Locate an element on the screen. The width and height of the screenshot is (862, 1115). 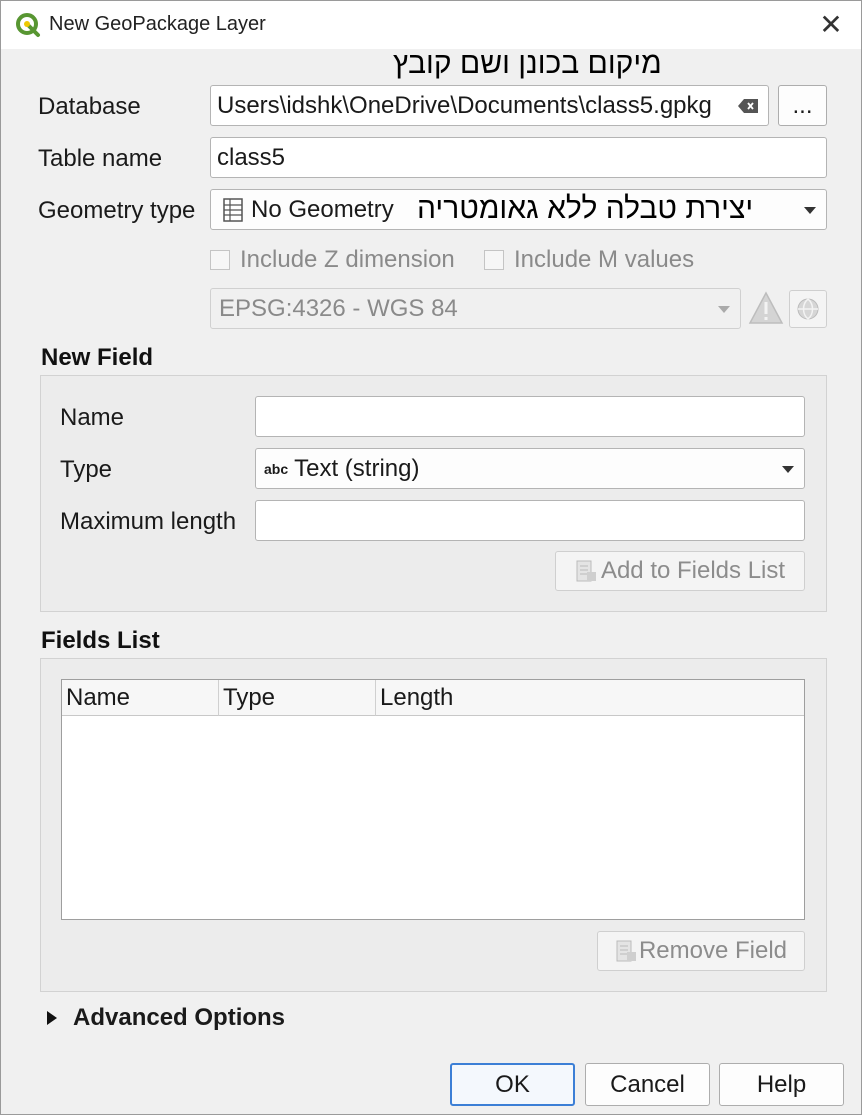
column-header-length: Length is located at coordinates (590, 698).